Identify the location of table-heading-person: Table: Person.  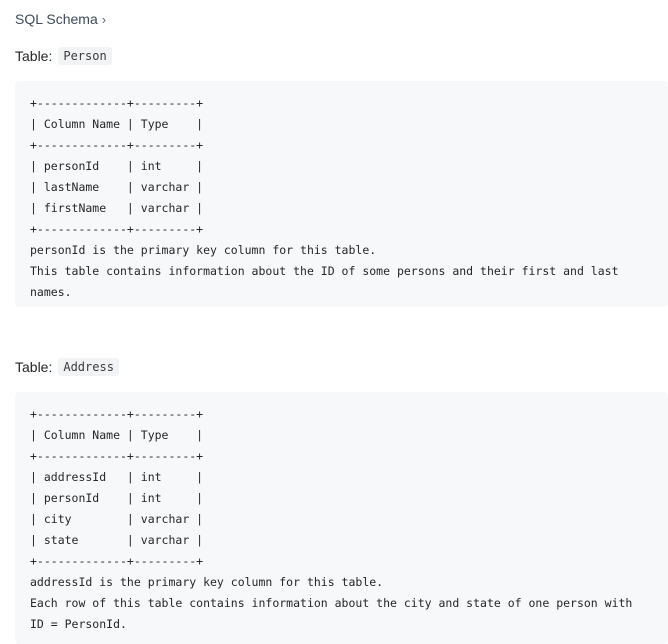
(63, 56).